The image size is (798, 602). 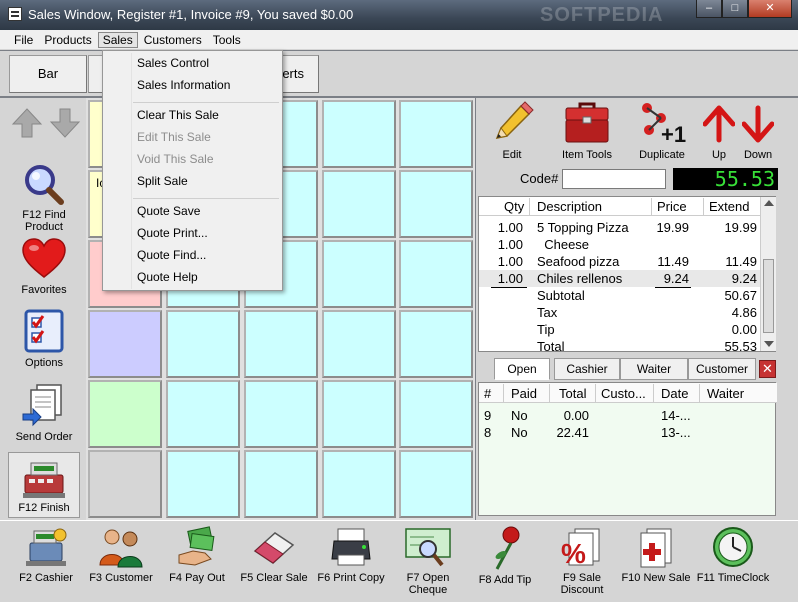 What do you see at coordinates (183, 85) in the screenshot?
I see `menuitem-sales-information: Sales Information` at bounding box center [183, 85].